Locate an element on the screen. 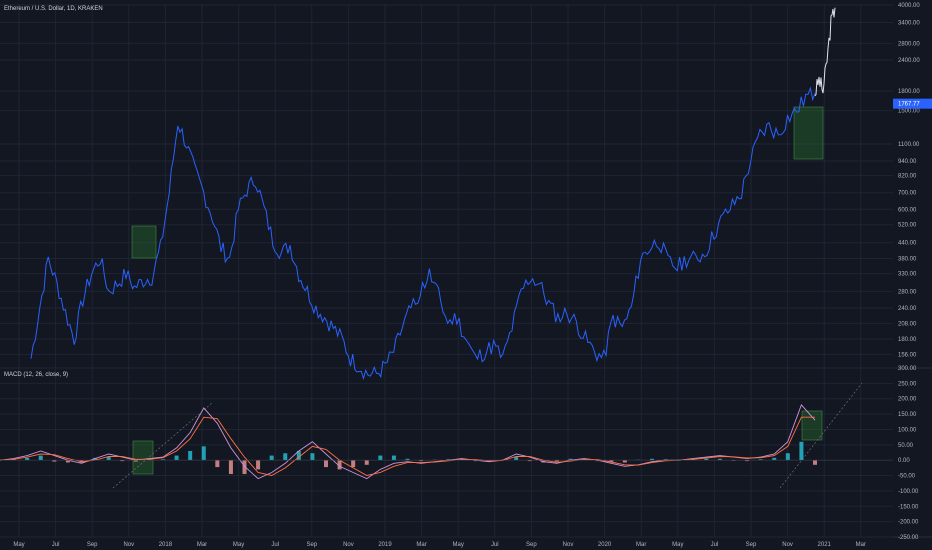  time-tick-label: 2018 is located at coordinates (166, 545).